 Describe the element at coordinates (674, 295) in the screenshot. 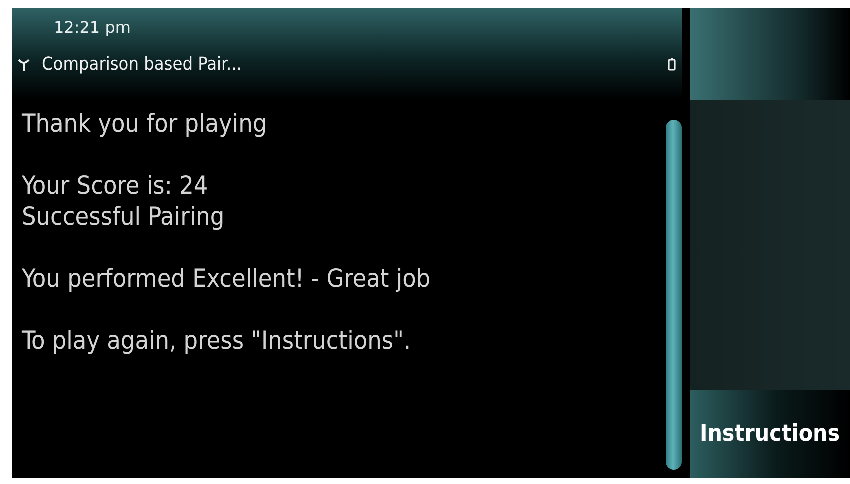

I see `scrollbar` at that location.